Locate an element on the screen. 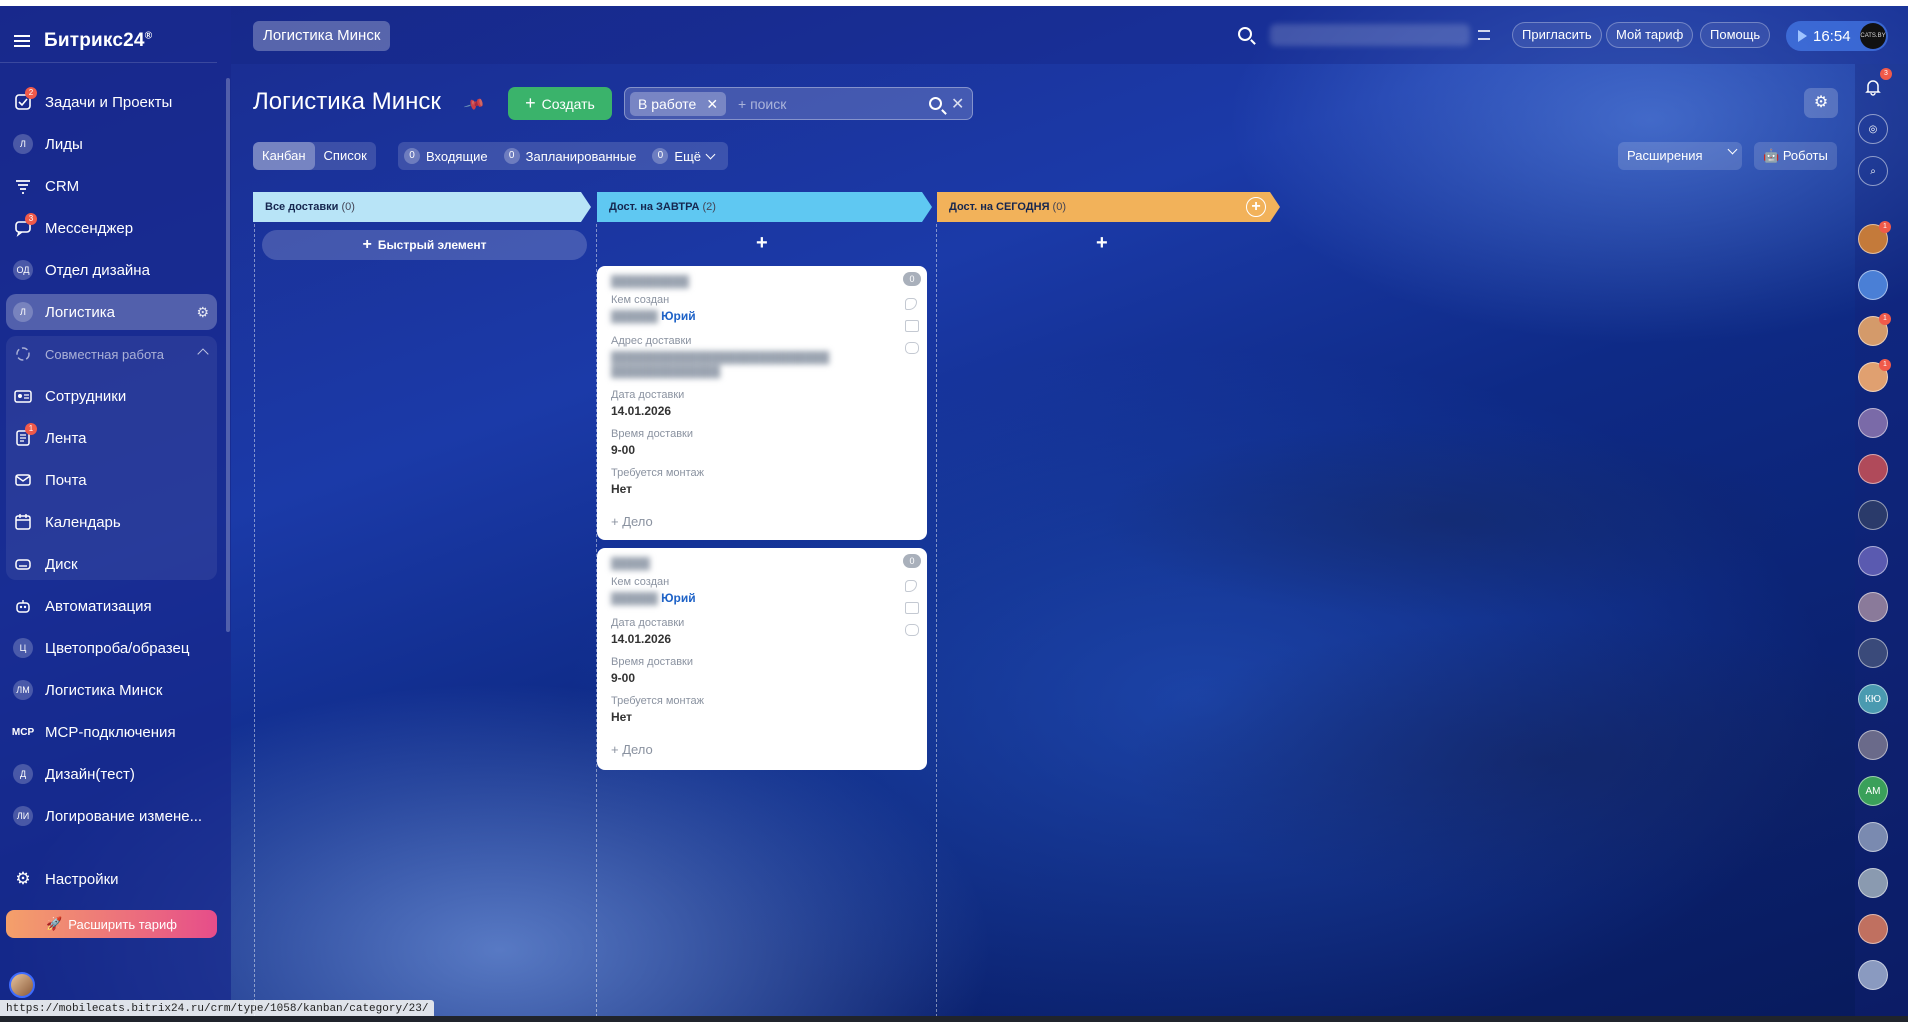 The height and width of the screenshot is (1022, 1908). sidebar-item-logistics-minsk: ЛМ Логистика Минск is located at coordinates (111, 690).